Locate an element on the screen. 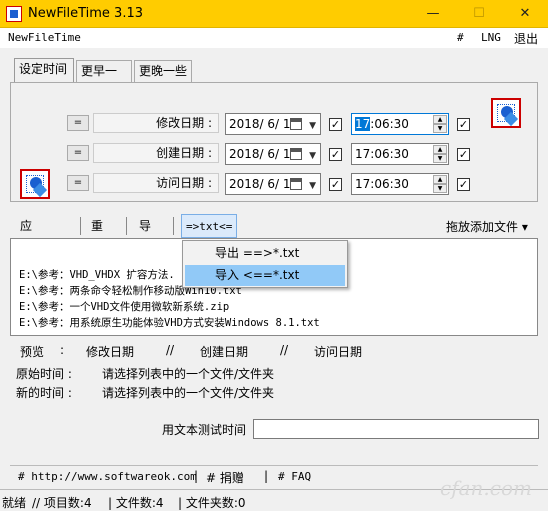 This screenshot has height=511, width=548. test-time-input is located at coordinates (396, 429).